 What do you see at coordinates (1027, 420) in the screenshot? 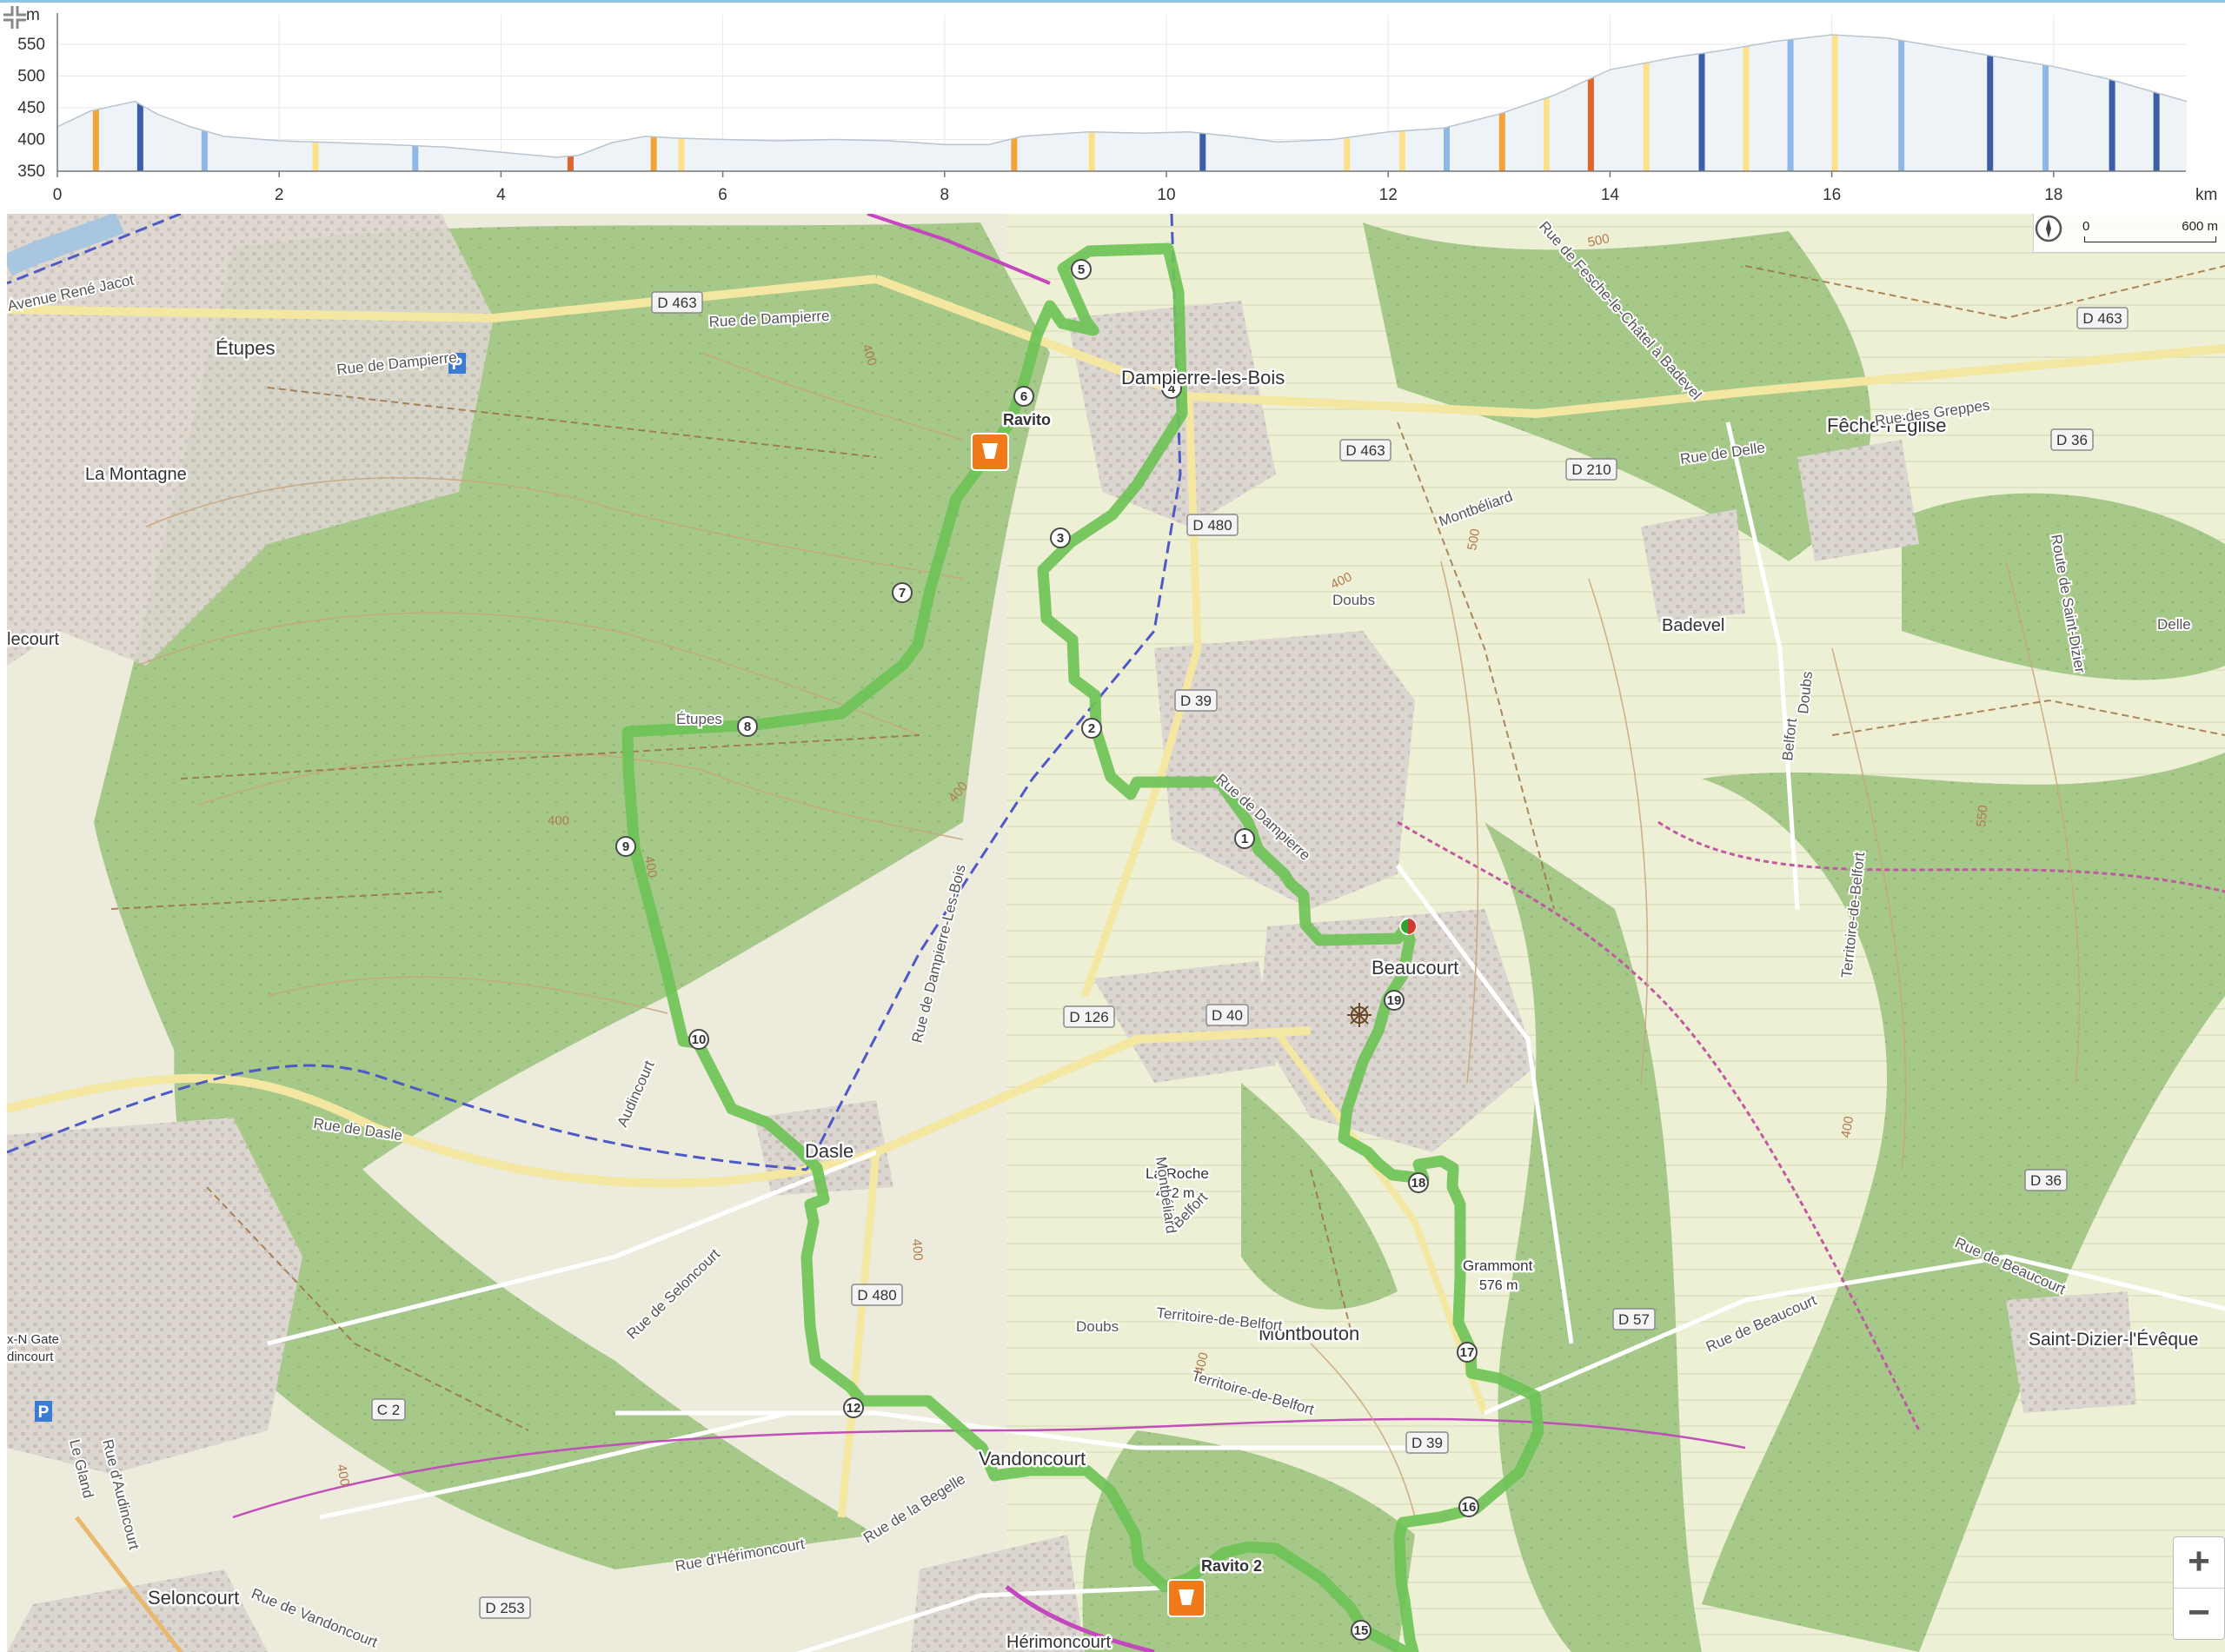
I see `svg-text: Ravito` at bounding box center [1027, 420].